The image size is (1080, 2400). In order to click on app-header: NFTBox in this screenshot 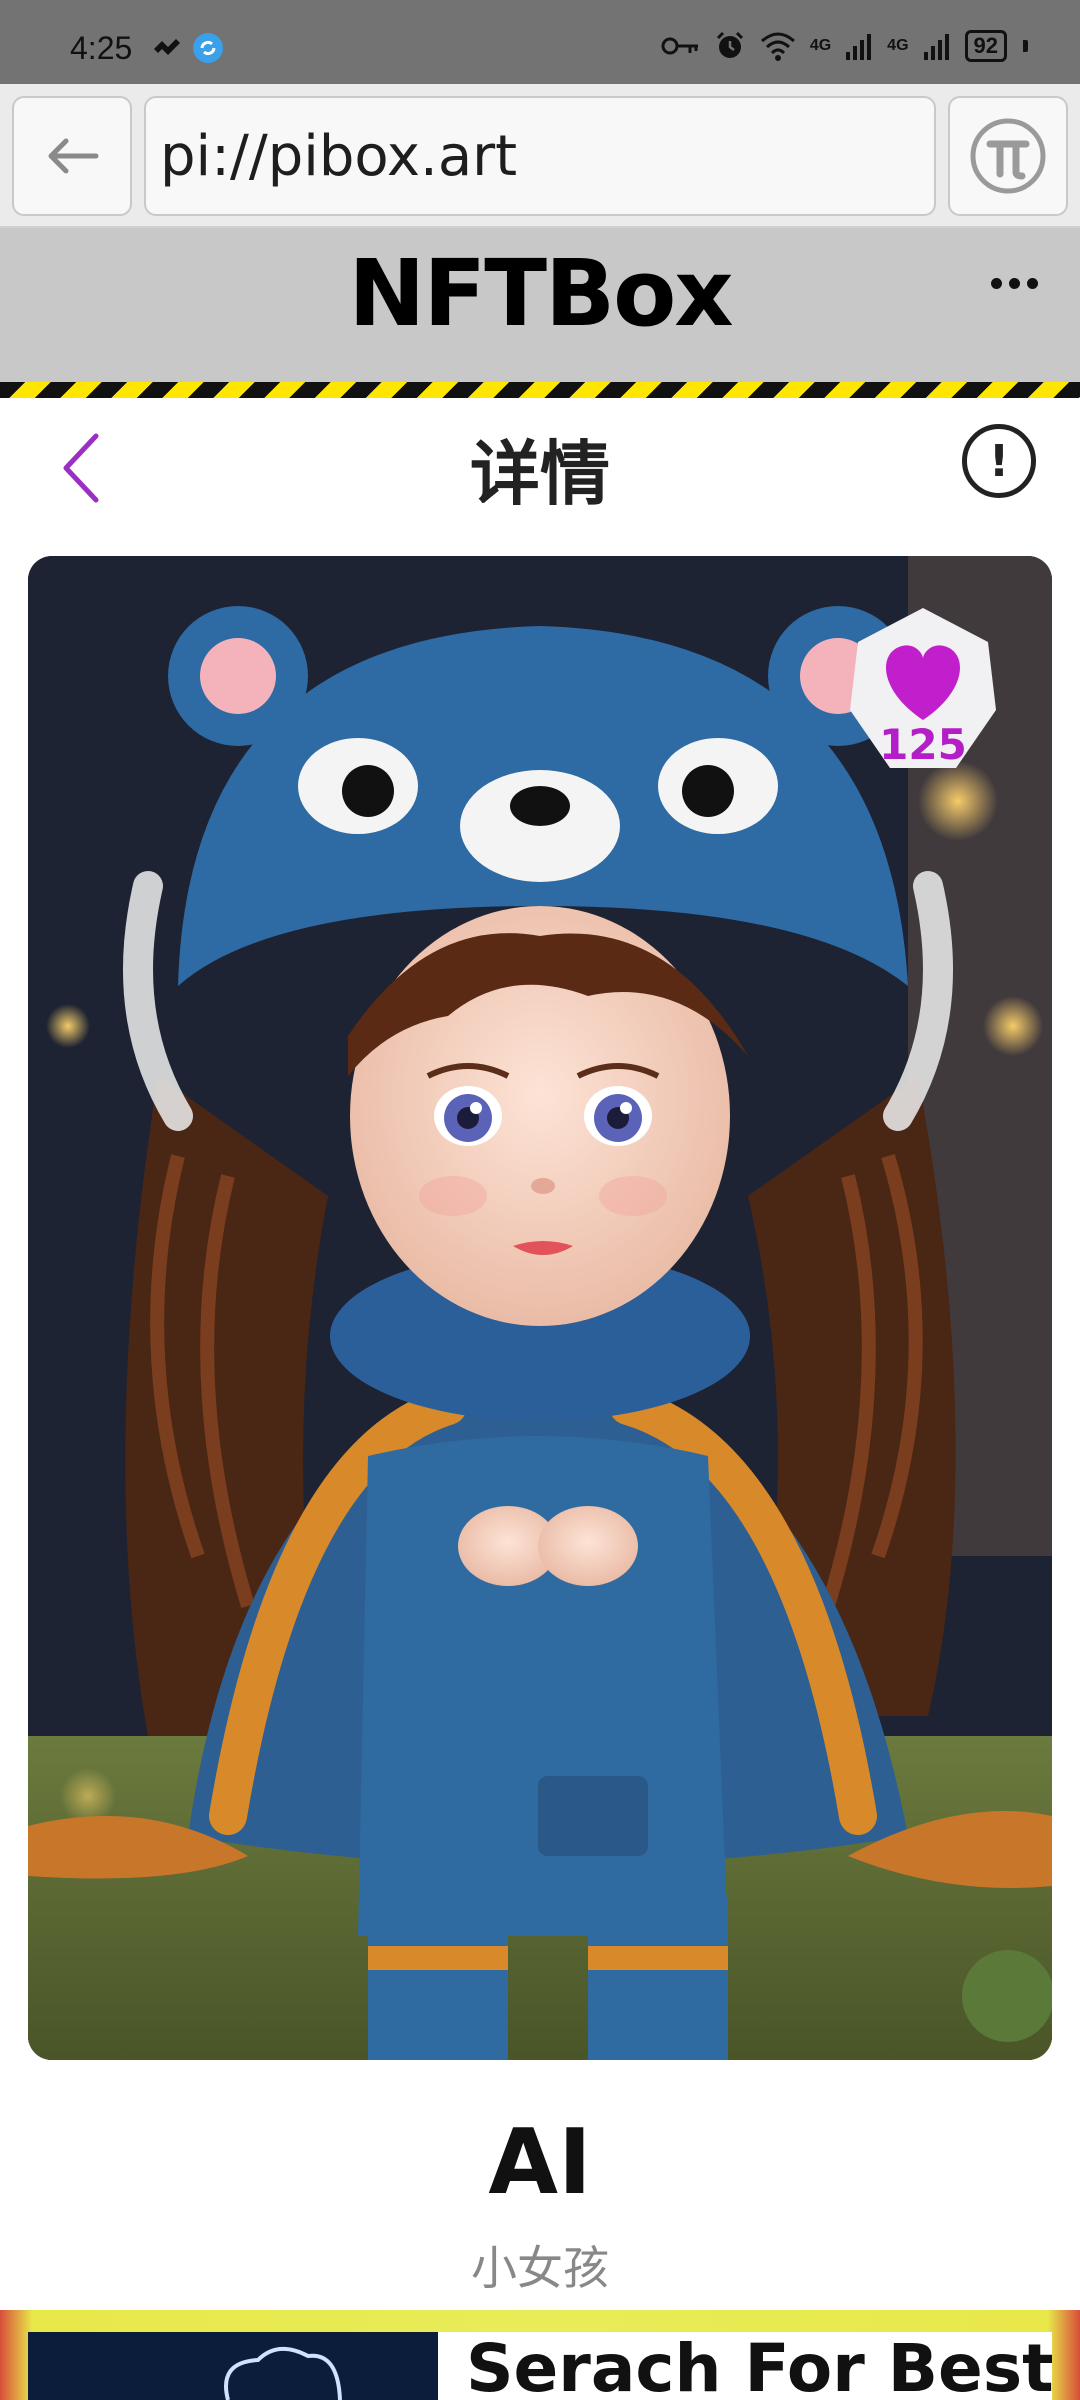, I will do `click(540, 305)`.